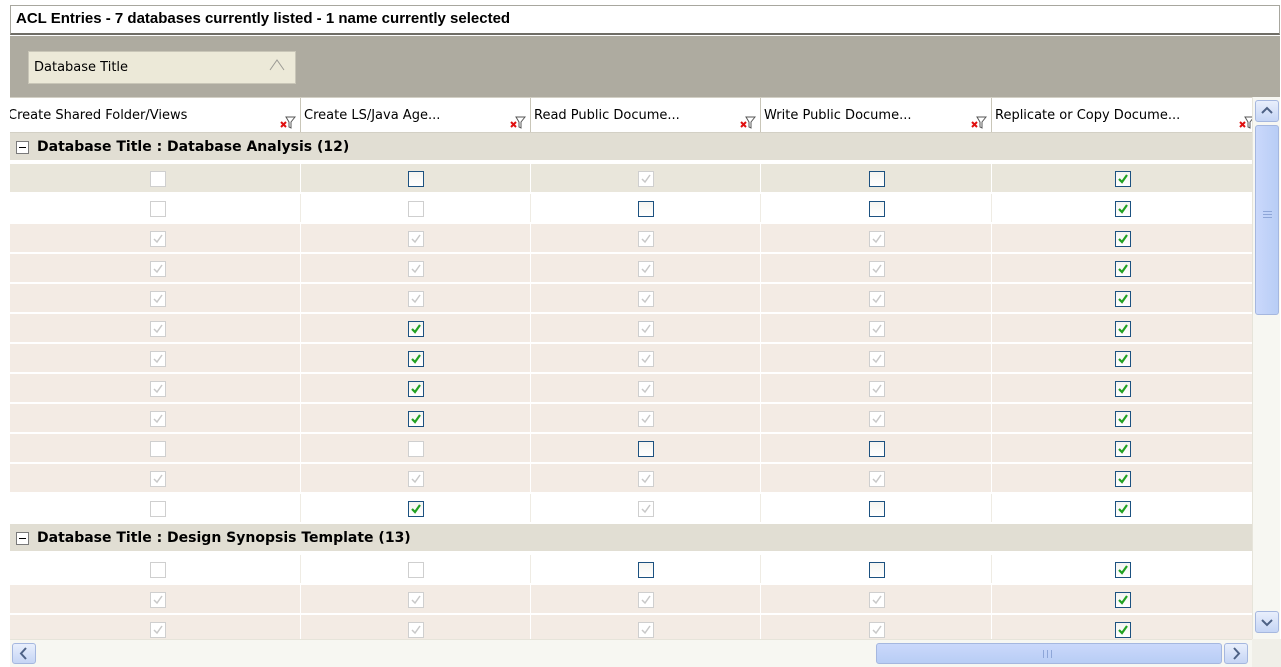  Describe the element at coordinates (158, 509) in the screenshot. I see `disabled-empty-checkbox` at that location.